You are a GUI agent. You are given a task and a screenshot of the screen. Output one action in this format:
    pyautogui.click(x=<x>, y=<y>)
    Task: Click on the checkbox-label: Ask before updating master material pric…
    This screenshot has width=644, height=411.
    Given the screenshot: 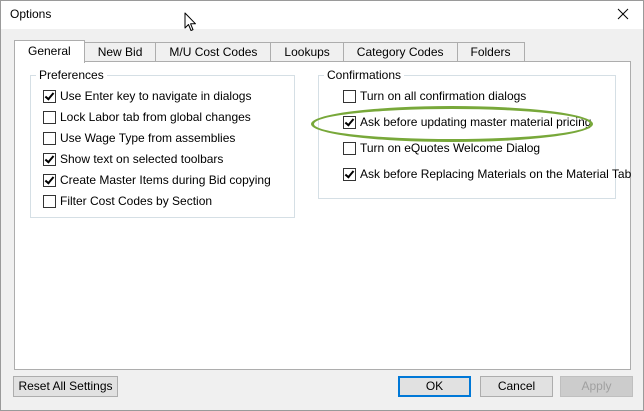 What is the action you would take?
    pyautogui.click(x=476, y=122)
    